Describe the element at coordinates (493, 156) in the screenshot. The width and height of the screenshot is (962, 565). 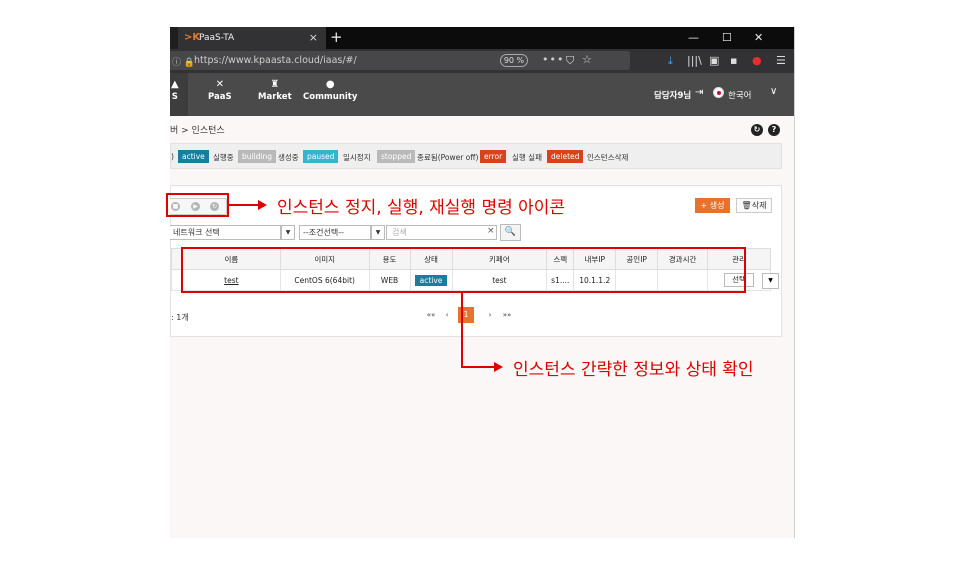
I see `legend-badge-error: error` at that location.